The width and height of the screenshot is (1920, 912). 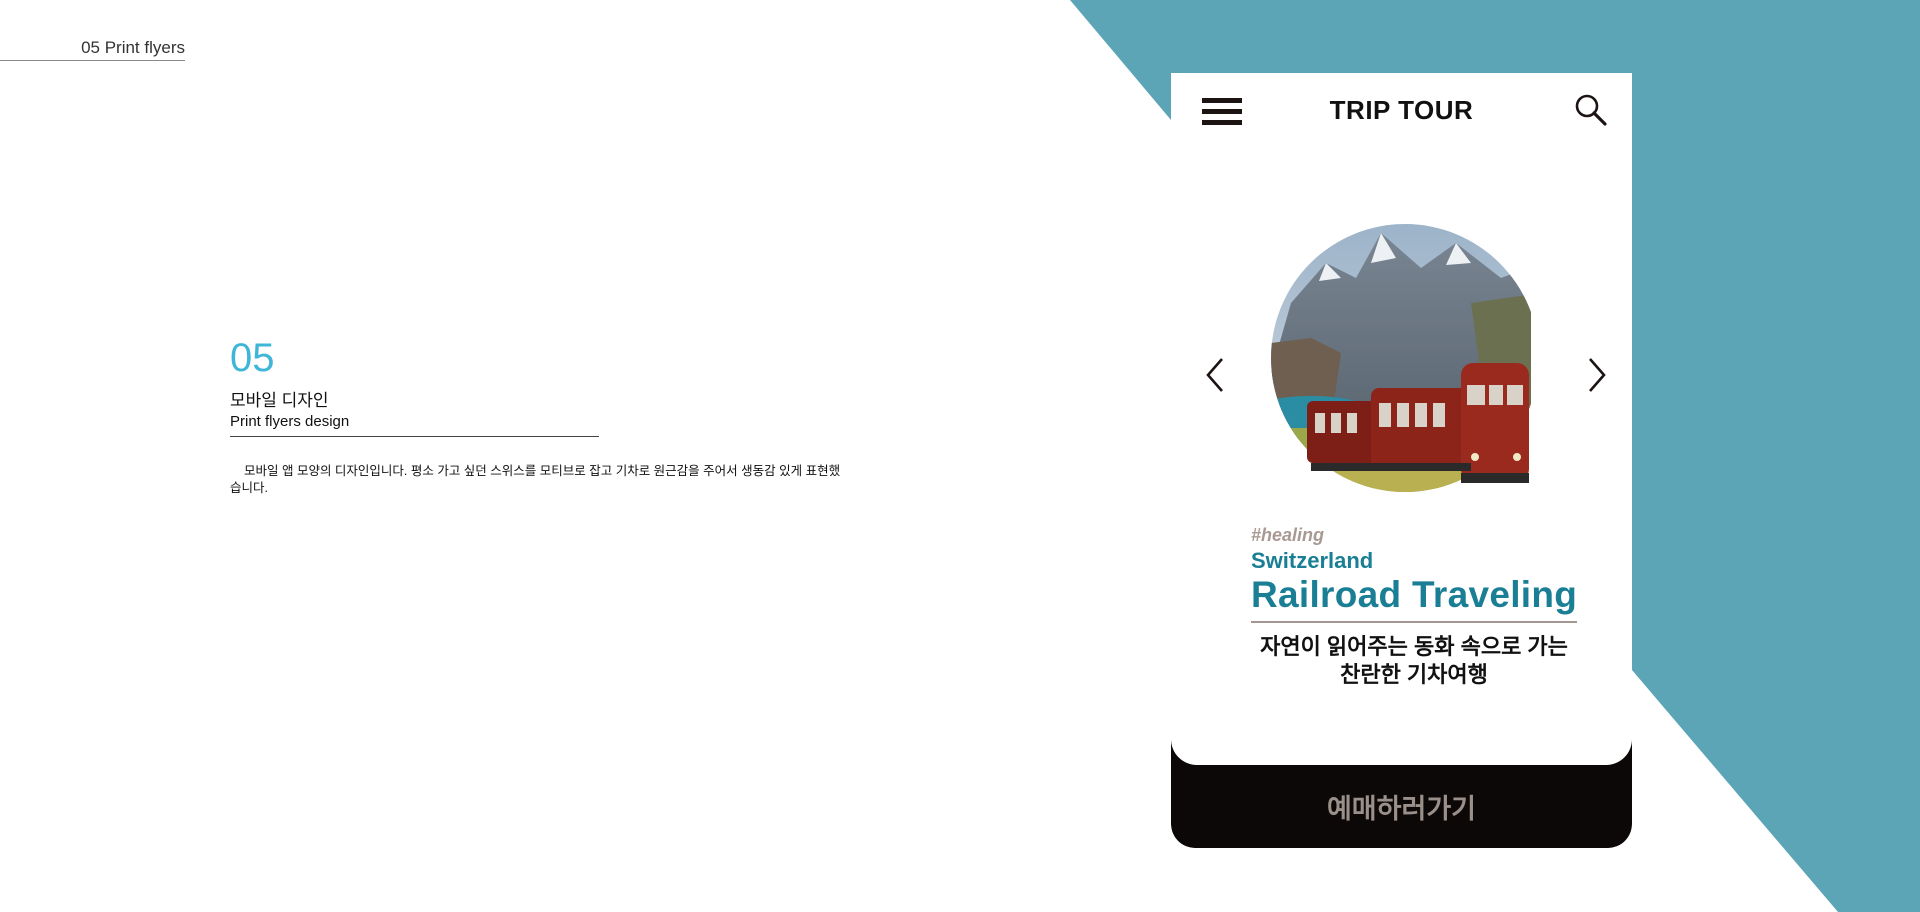 I want to click on korean-subcopy: 자연이 읽어주는 동화 속으로 가는 찬란한 기차여행, so click(x=1414, y=661).